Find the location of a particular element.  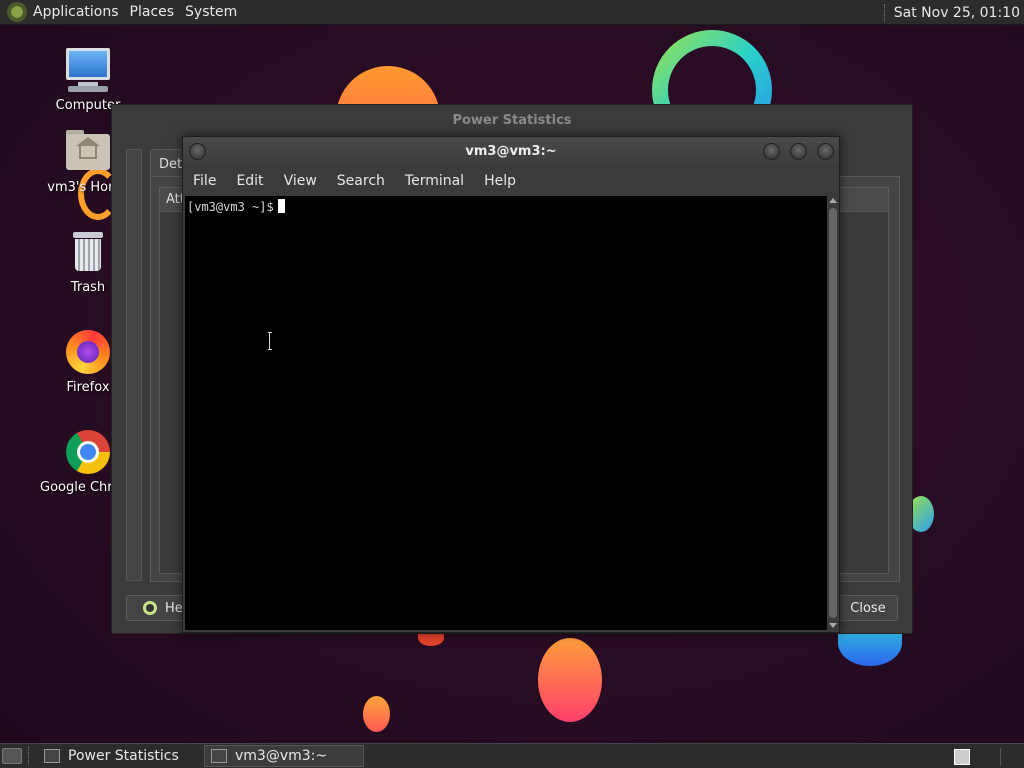

scroll-up-arrow-icon is located at coordinates (833, 200).